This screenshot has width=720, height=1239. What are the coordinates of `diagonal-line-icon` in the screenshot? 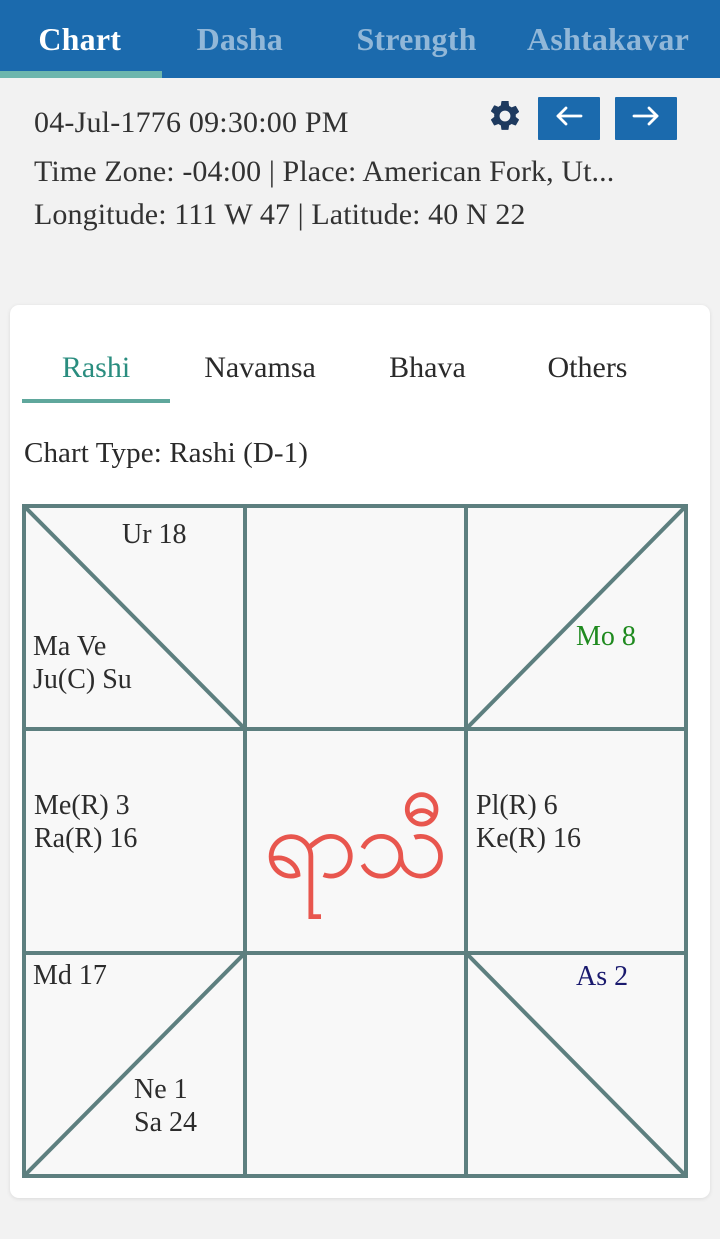 It's located at (576, 617).